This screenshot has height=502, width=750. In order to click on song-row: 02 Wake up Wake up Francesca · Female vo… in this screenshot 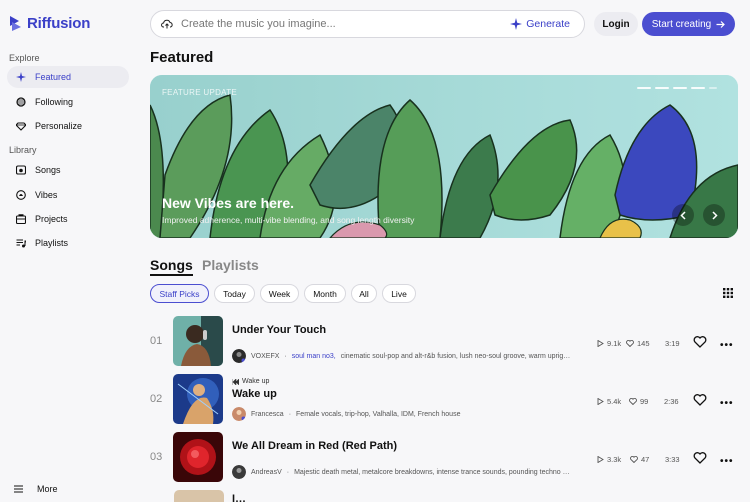, I will do `click(445, 400)`.